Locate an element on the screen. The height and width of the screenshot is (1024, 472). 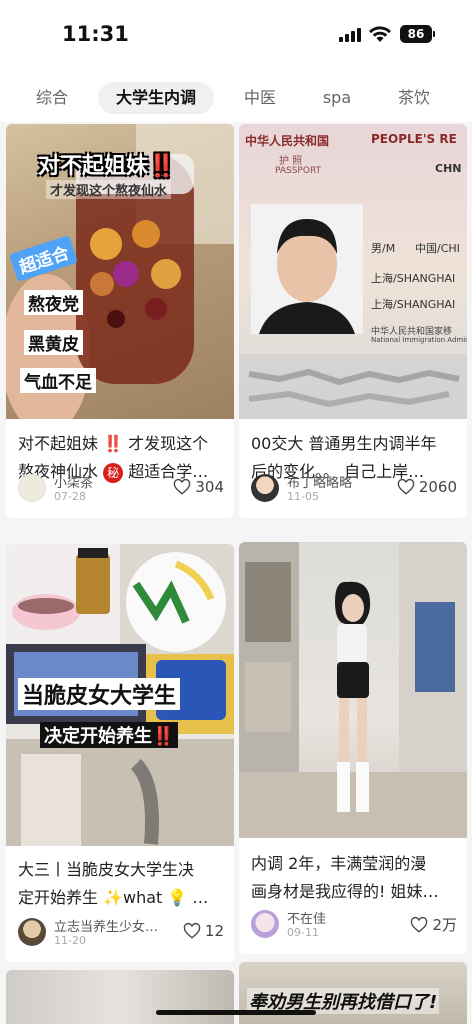
note-title-line: 00交大 普通男生内调半年 is located at coordinates (344, 443).